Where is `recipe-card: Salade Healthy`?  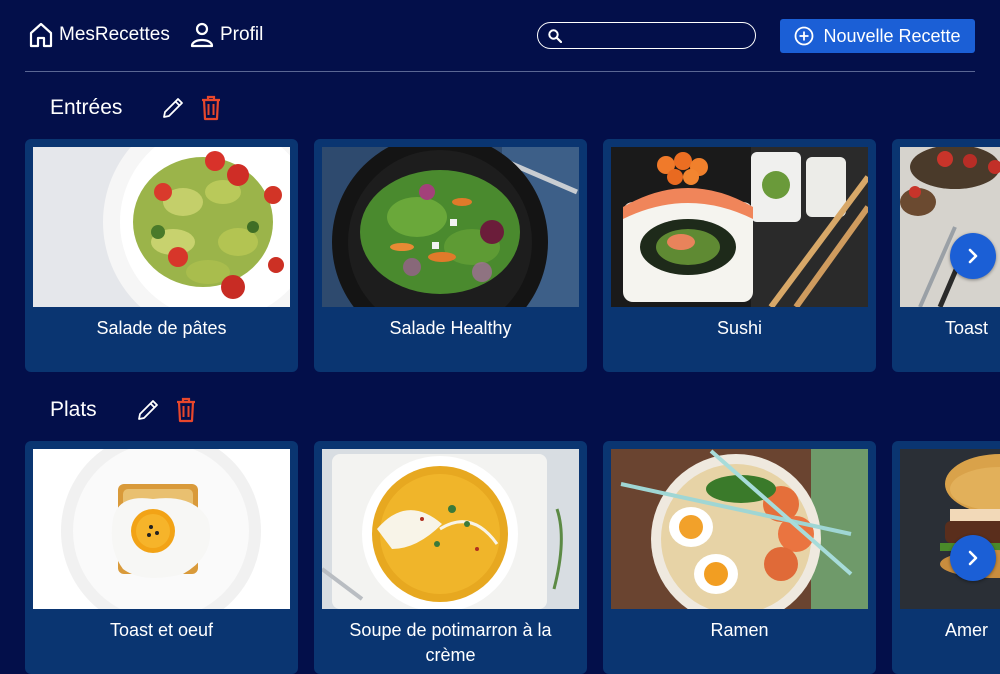
recipe-card: Salade Healthy is located at coordinates (450, 255).